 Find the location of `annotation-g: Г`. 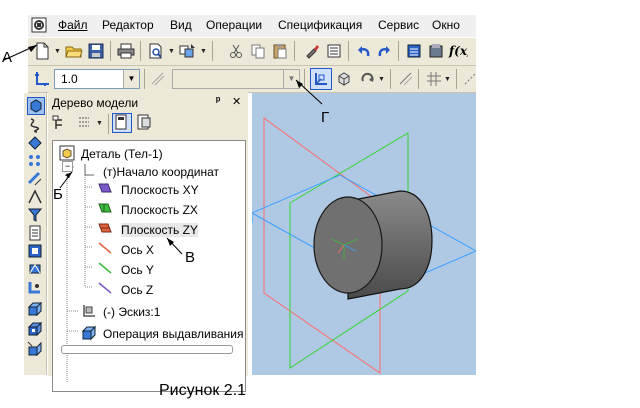

annotation-g: Г is located at coordinates (325, 117).